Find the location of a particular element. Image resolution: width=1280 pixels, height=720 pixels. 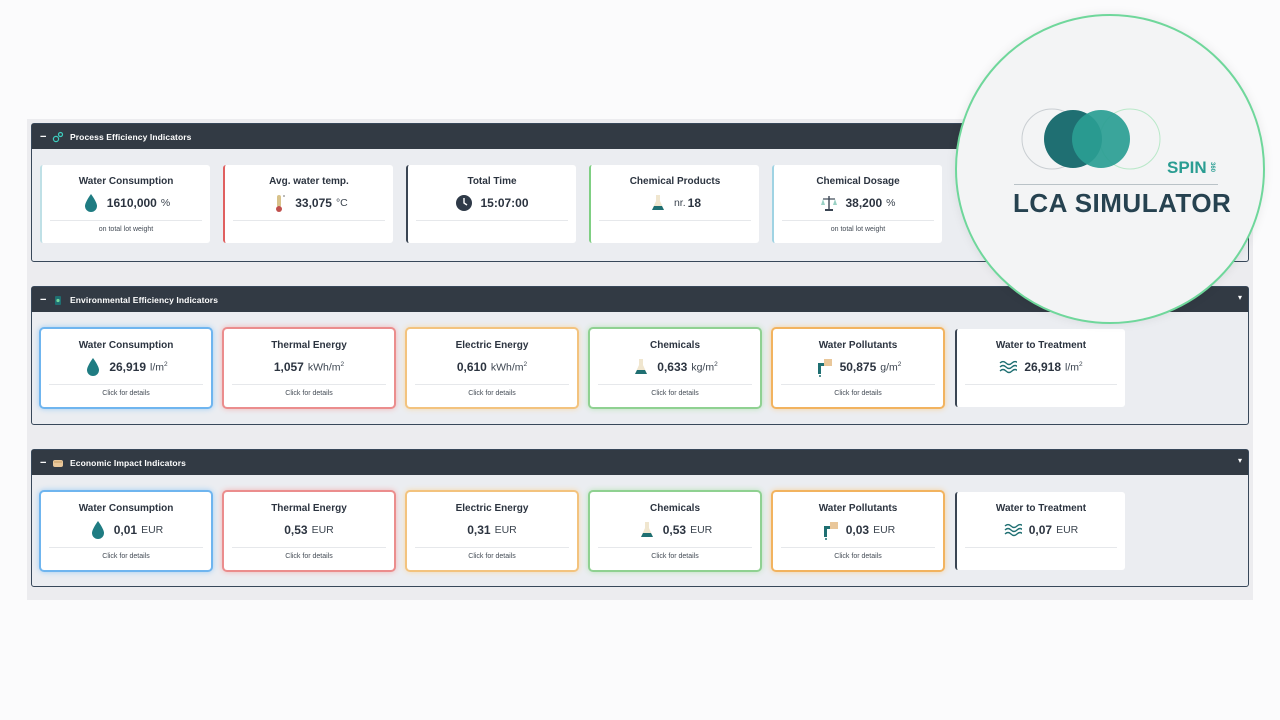

panel-header: − Economic Impact Indicators ▾ is located at coordinates (640, 462).